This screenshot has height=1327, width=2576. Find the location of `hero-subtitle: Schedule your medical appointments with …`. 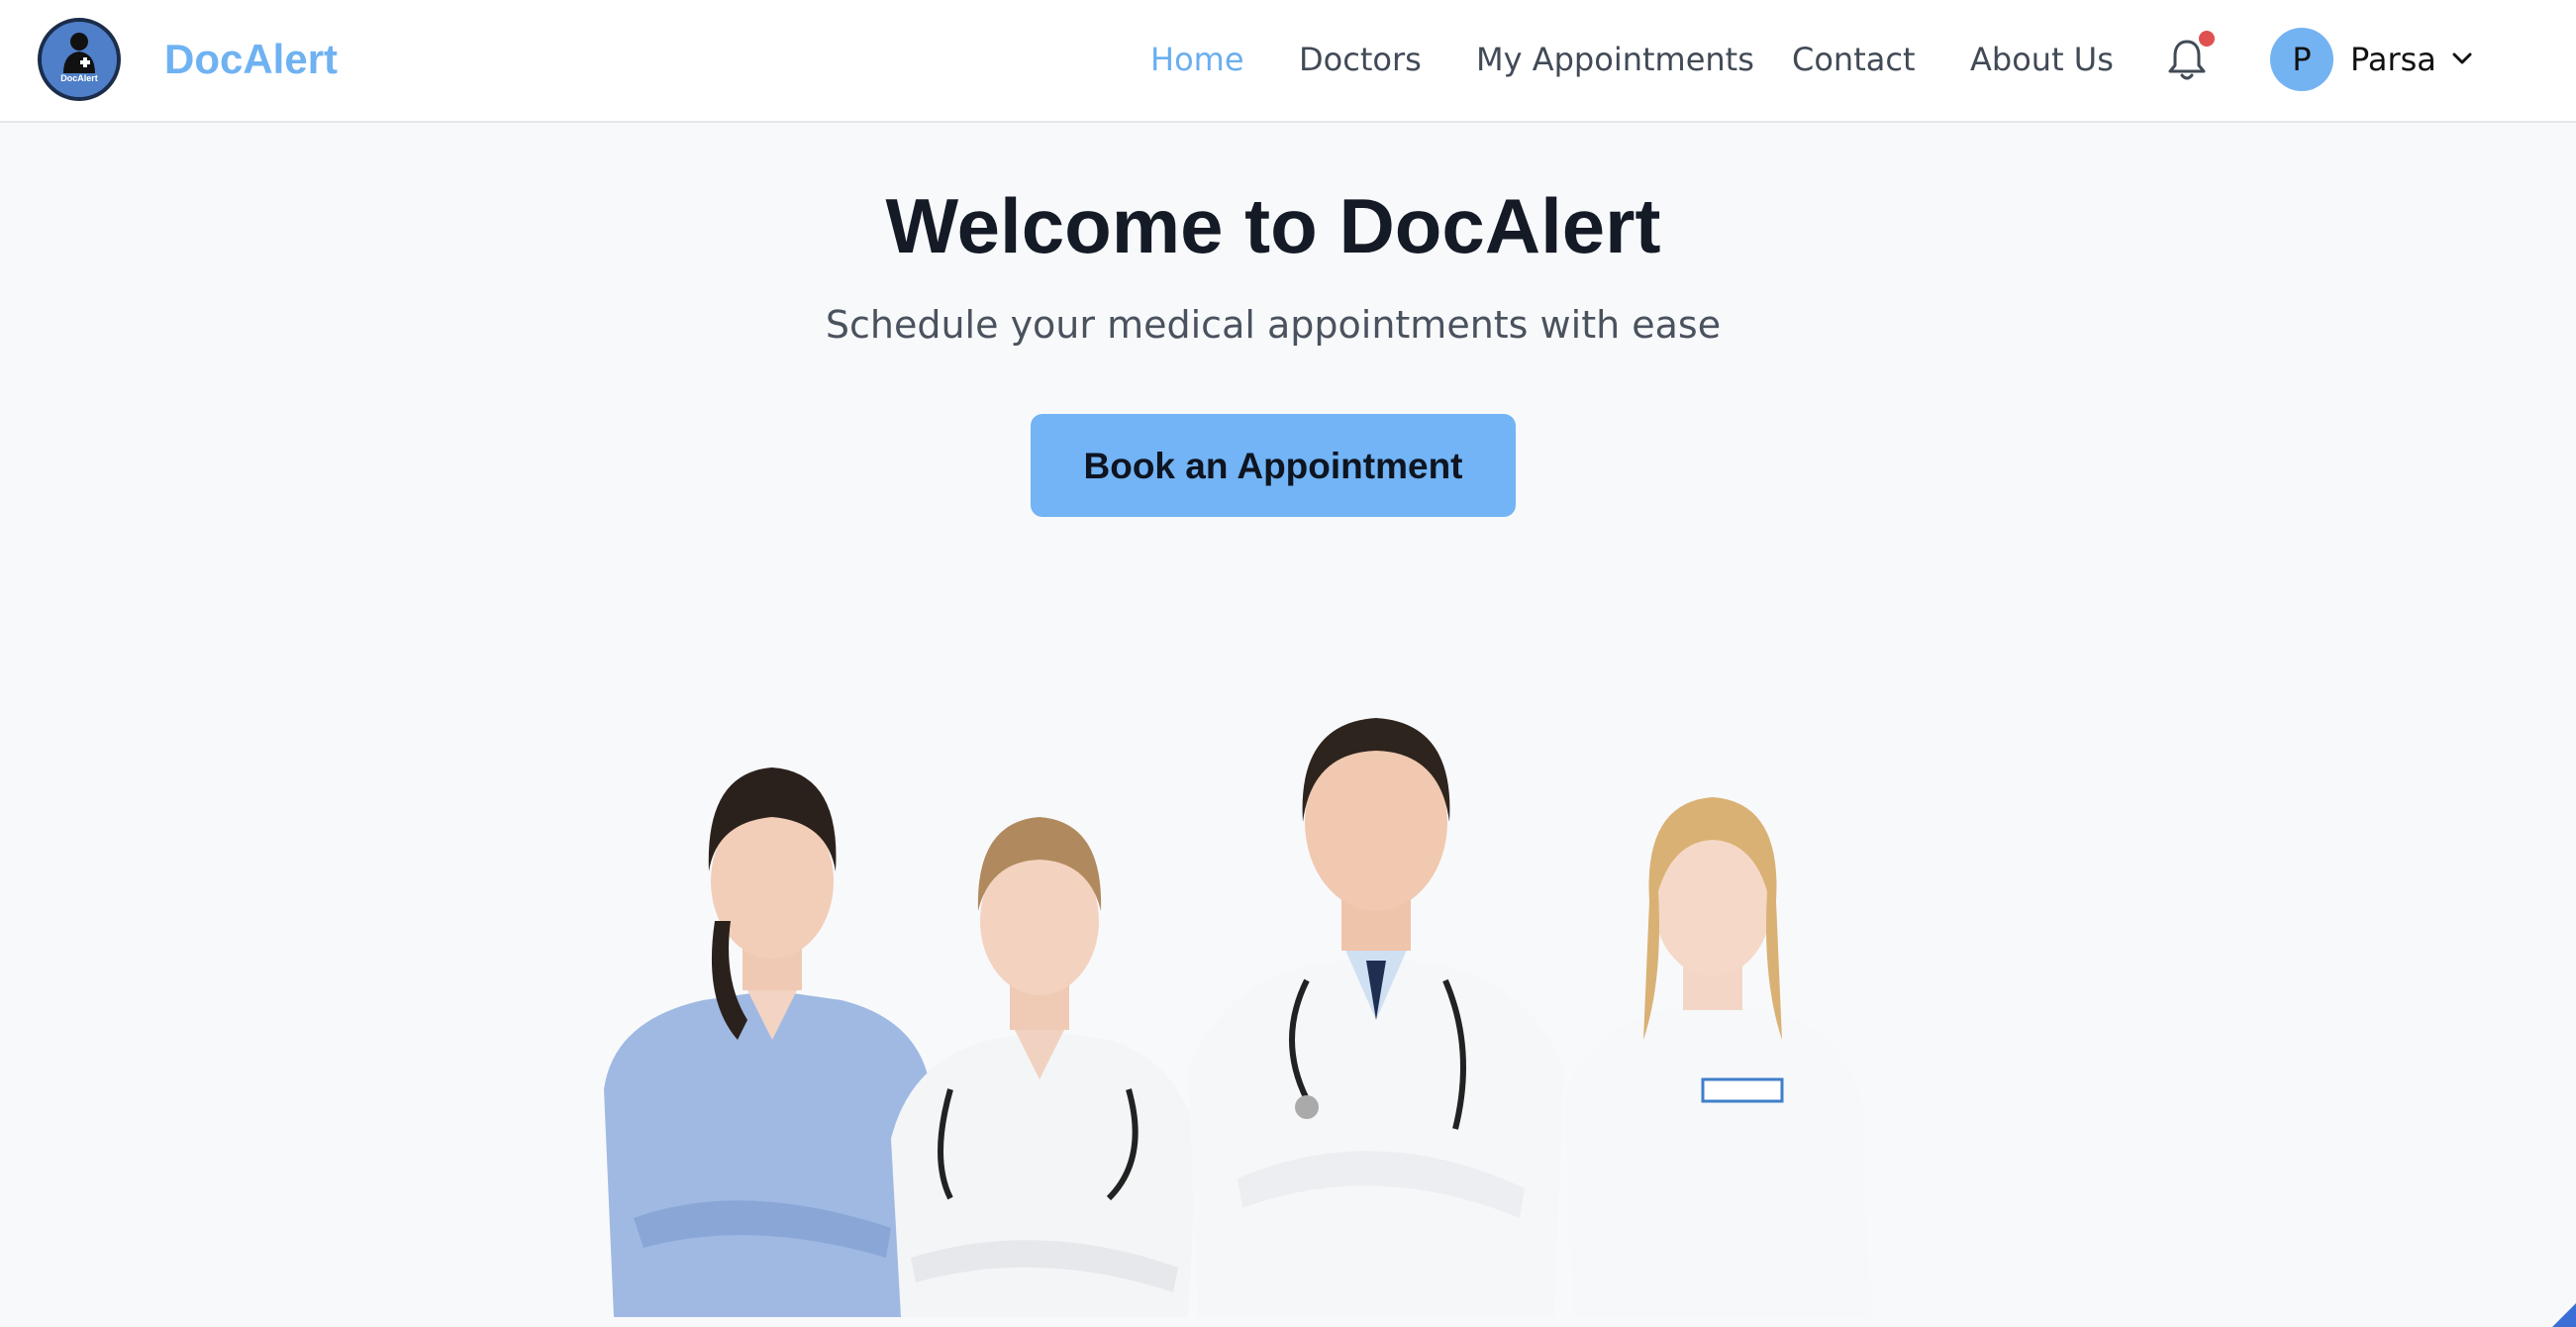

hero-subtitle: Schedule your medical appointments with … is located at coordinates (1273, 325).